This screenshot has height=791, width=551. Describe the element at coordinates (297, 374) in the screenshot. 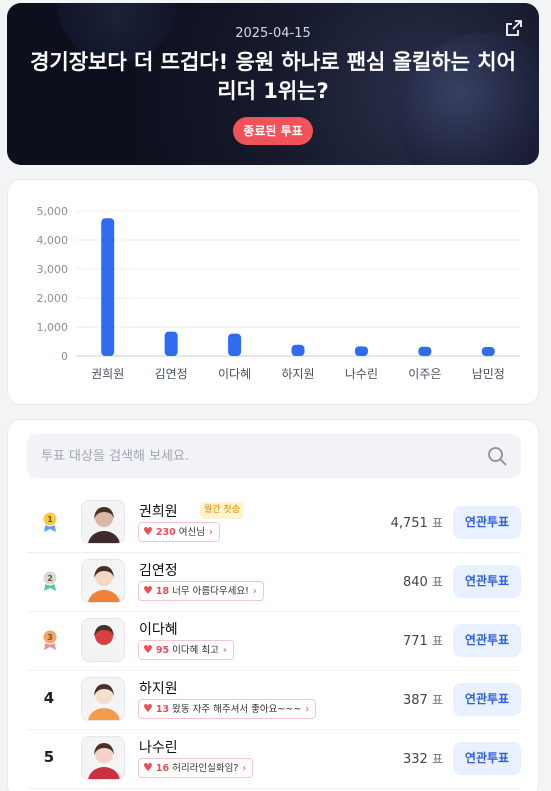

I see `x-tick-label: 하지원` at that location.